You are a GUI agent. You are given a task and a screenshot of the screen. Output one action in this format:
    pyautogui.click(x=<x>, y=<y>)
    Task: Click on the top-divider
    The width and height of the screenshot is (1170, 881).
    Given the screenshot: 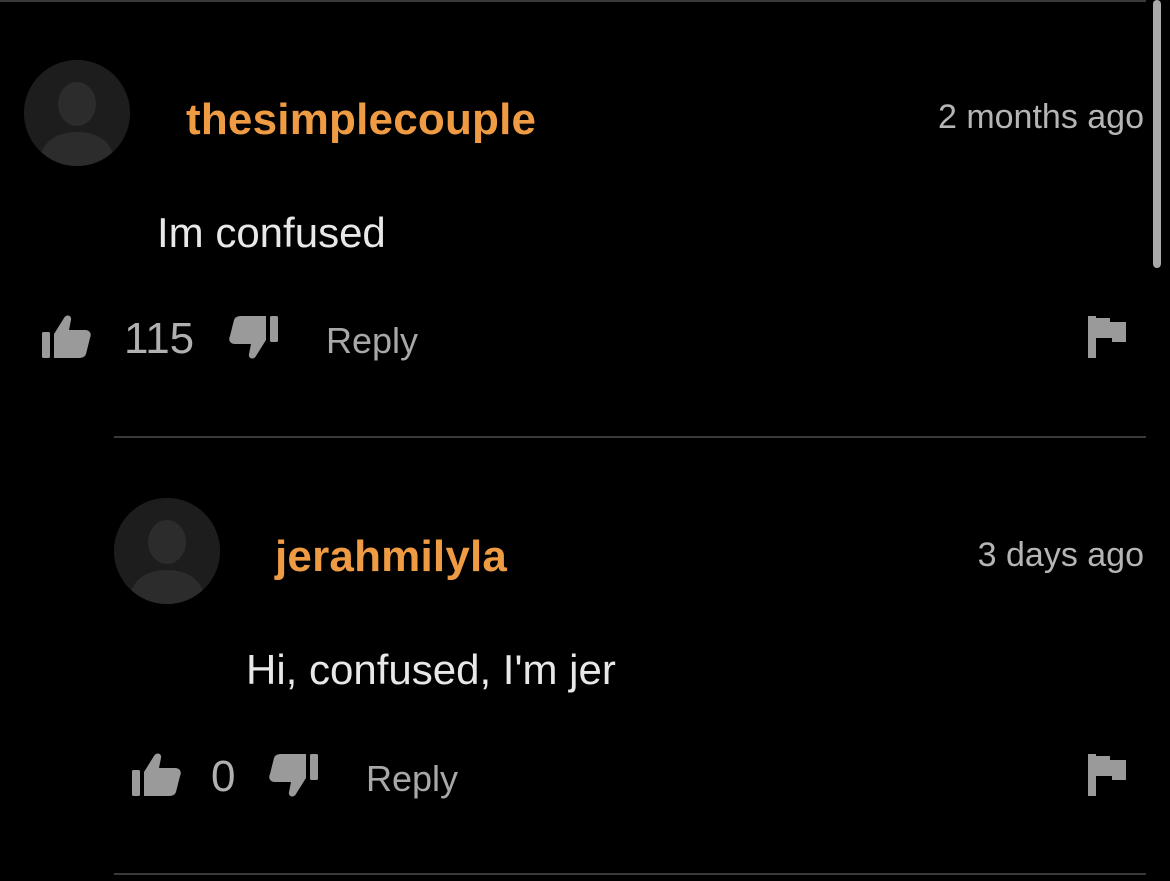 What is the action you would take?
    pyautogui.click(x=573, y=1)
    